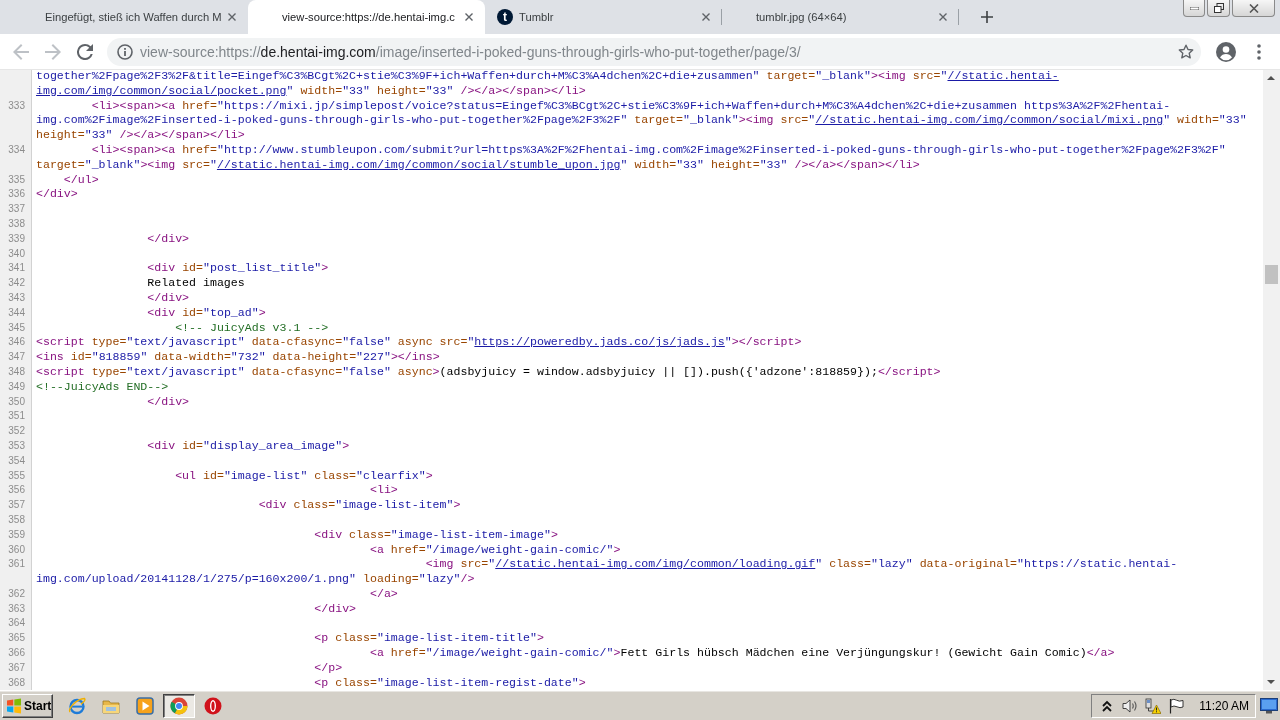 Image resolution: width=1280 pixels, height=720 pixels. I want to click on circle-logo-icon, so click(179, 705).